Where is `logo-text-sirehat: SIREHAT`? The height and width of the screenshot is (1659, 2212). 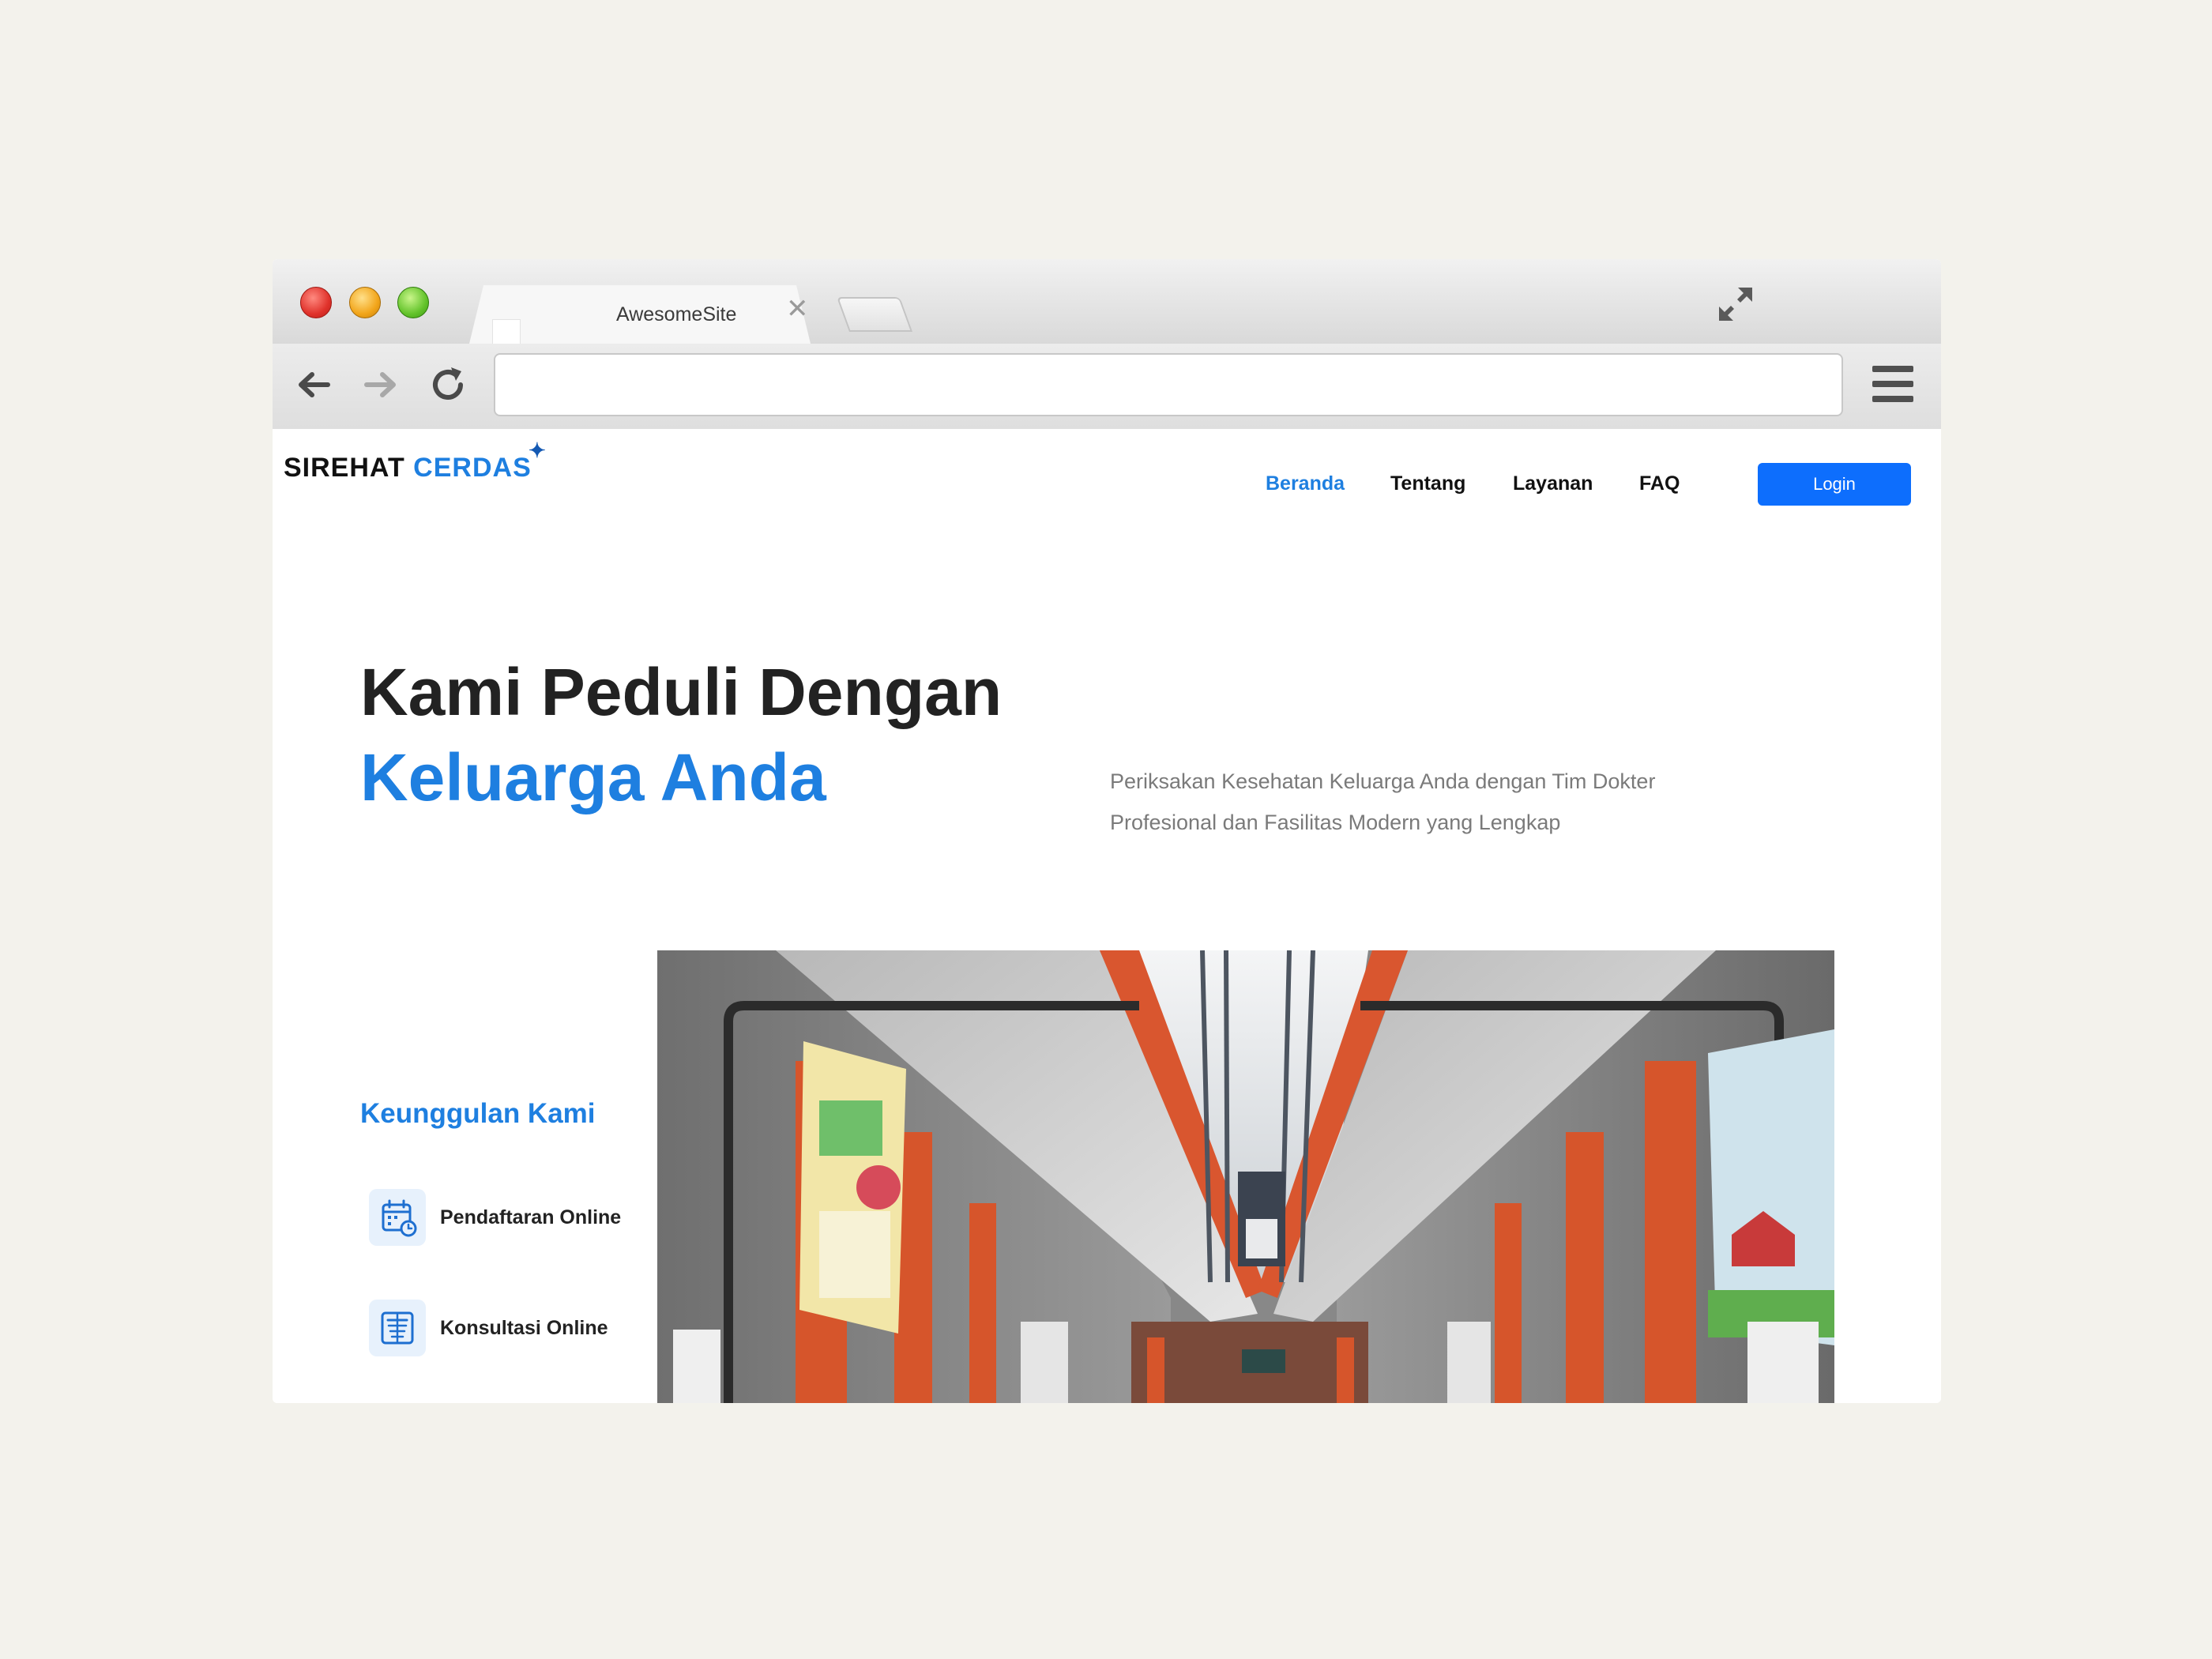 logo-text-sirehat: SIREHAT is located at coordinates (345, 468).